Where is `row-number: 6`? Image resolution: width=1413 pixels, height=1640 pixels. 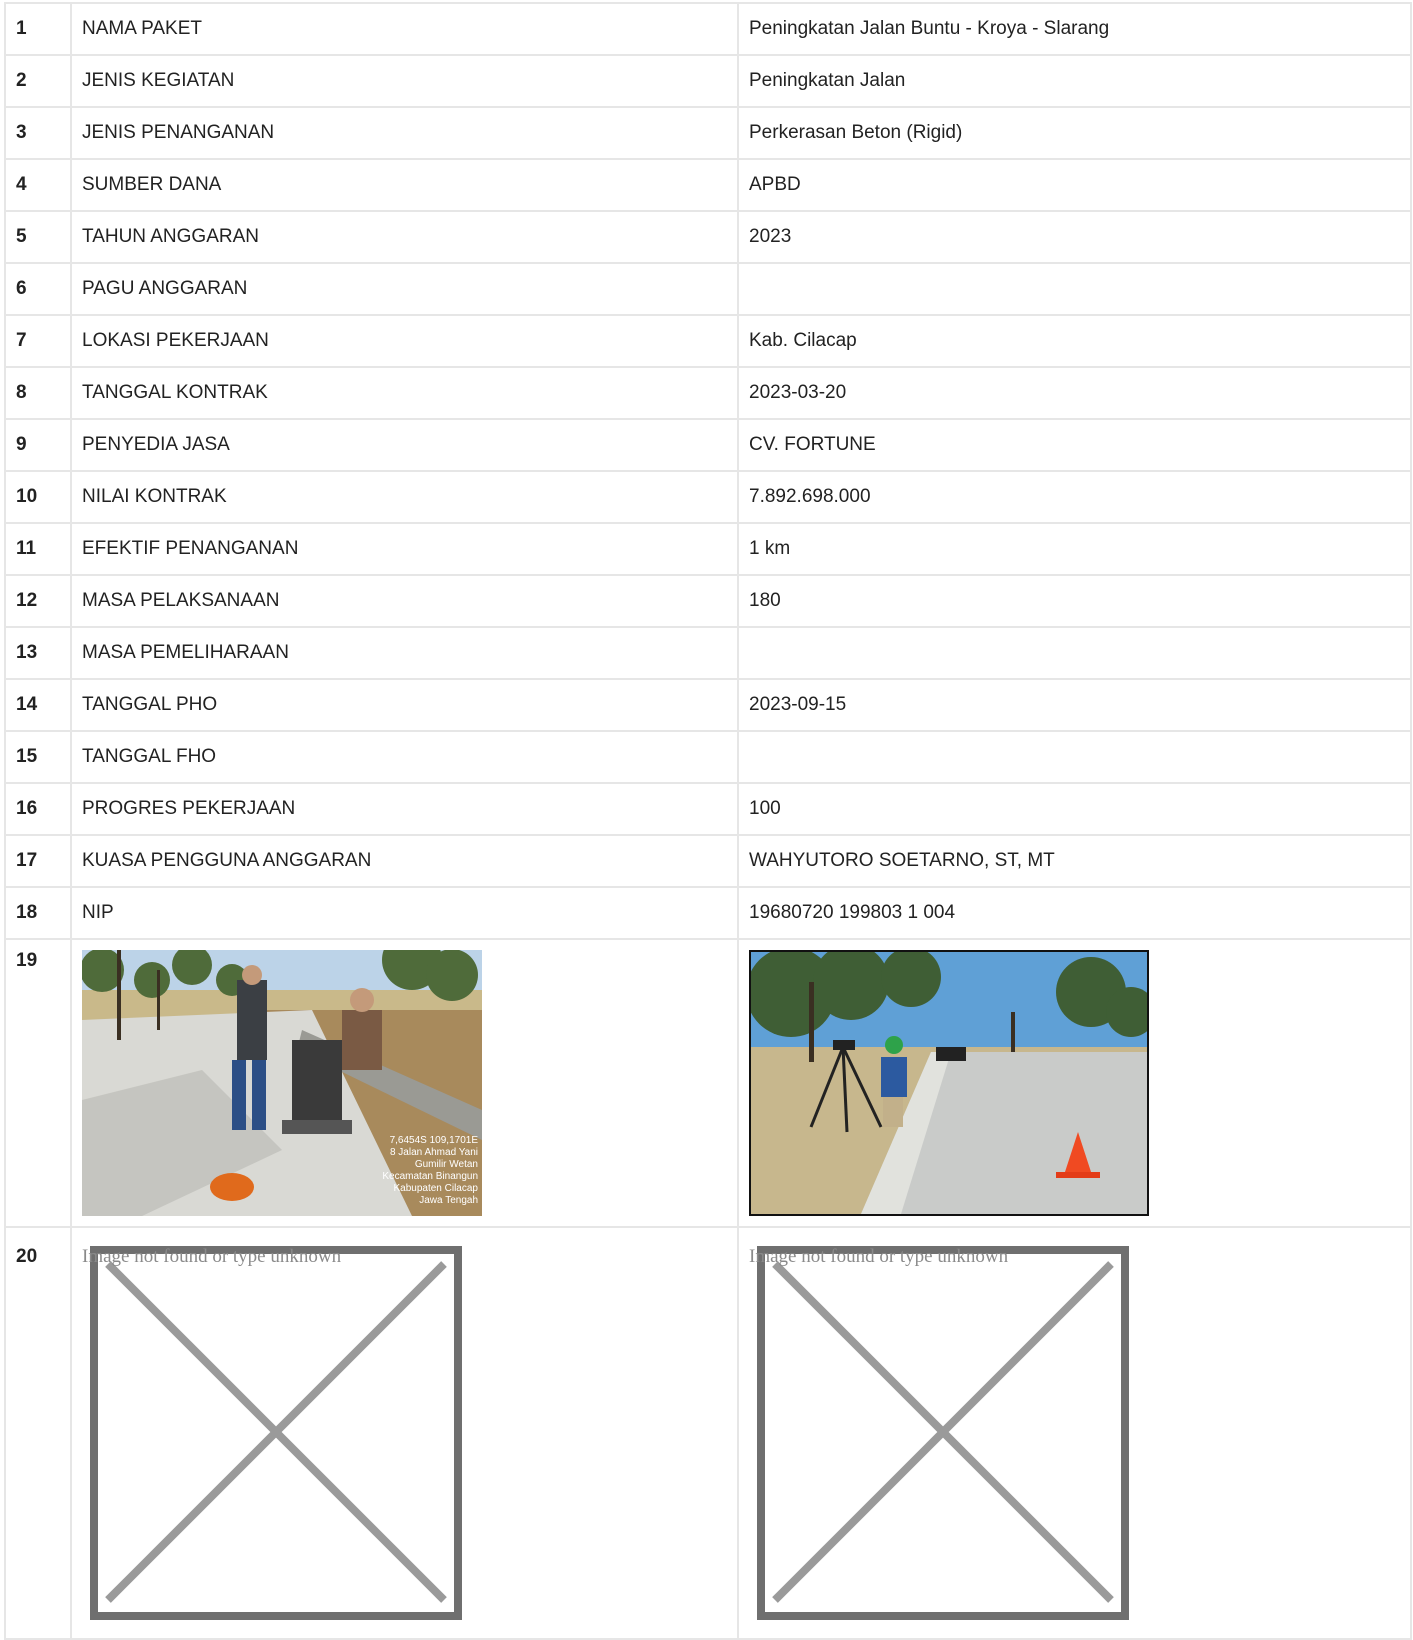
row-number: 6 is located at coordinates (38, 289).